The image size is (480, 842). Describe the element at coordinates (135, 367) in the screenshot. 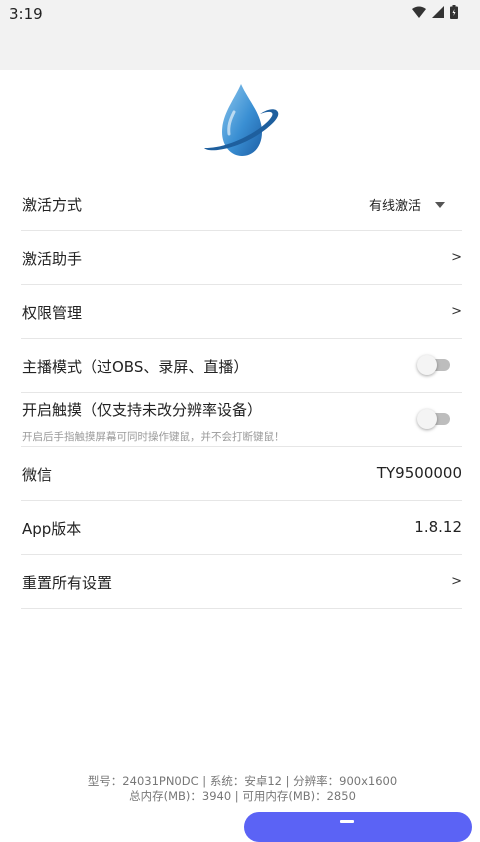

I see `streamer-mode-label: 主播模式（过OBS、录屏、直播）` at that location.